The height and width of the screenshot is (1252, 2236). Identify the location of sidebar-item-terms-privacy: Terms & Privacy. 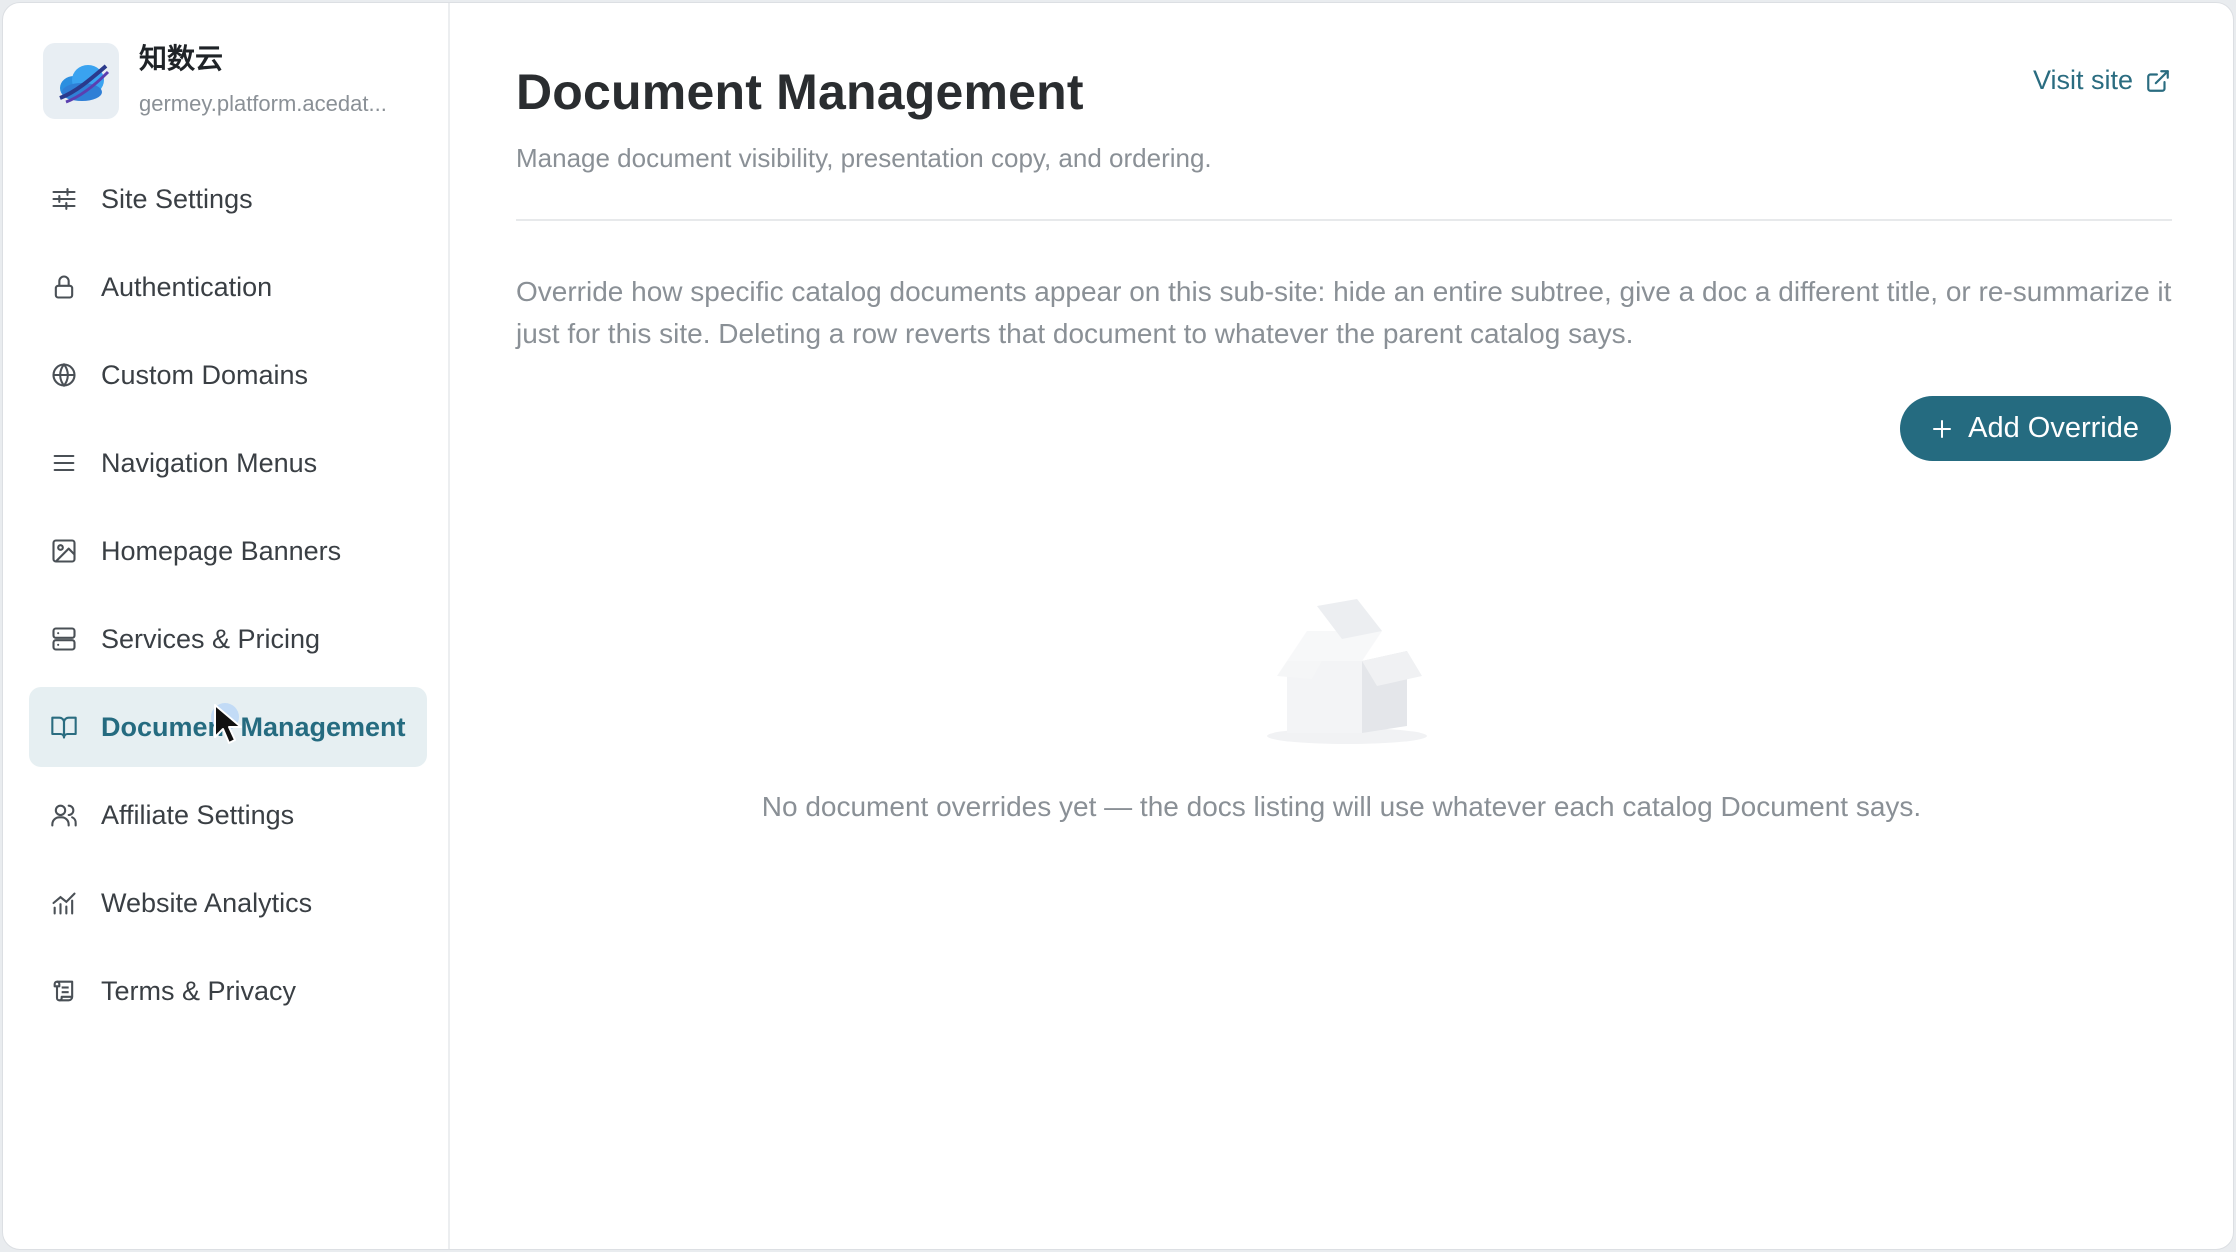
(228, 991).